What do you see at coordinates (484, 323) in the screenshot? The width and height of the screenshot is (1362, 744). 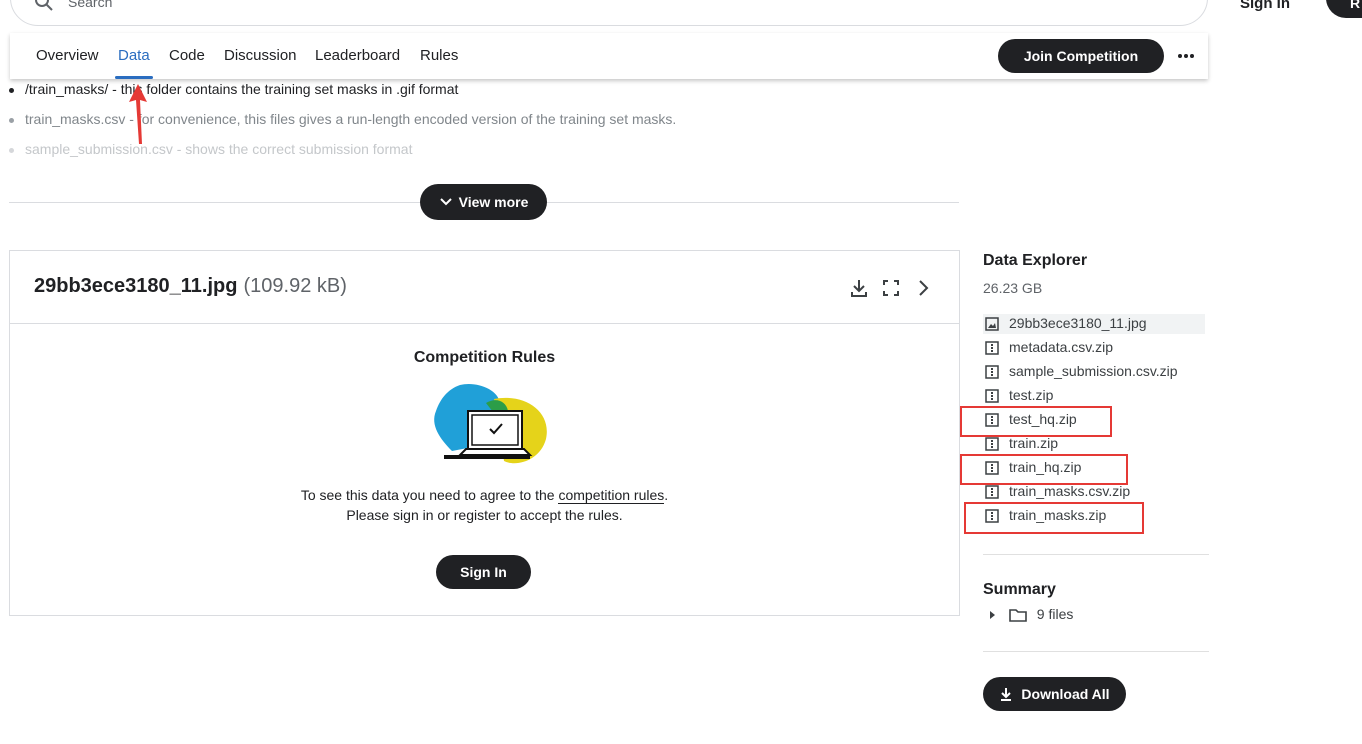 I see `card-header-divider` at bounding box center [484, 323].